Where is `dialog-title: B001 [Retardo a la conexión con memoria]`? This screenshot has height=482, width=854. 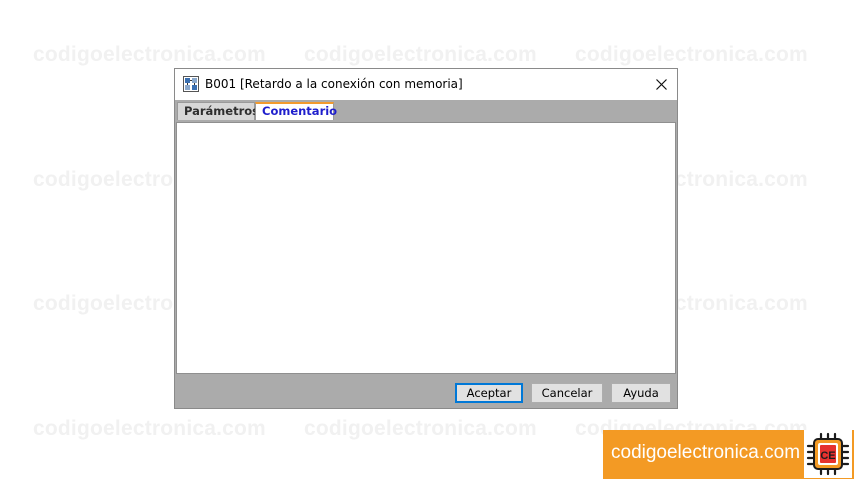
dialog-title: B001 [Retardo a la conexión con memoria] is located at coordinates (334, 84).